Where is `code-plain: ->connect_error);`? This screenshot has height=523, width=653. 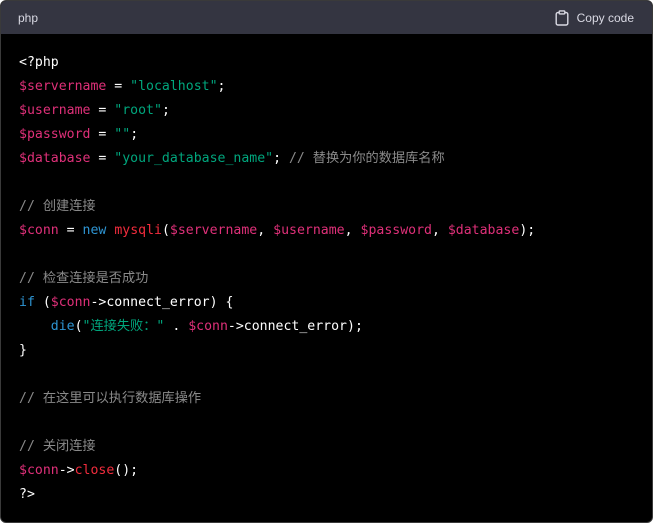
code-plain: ->connect_error); is located at coordinates (295, 326).